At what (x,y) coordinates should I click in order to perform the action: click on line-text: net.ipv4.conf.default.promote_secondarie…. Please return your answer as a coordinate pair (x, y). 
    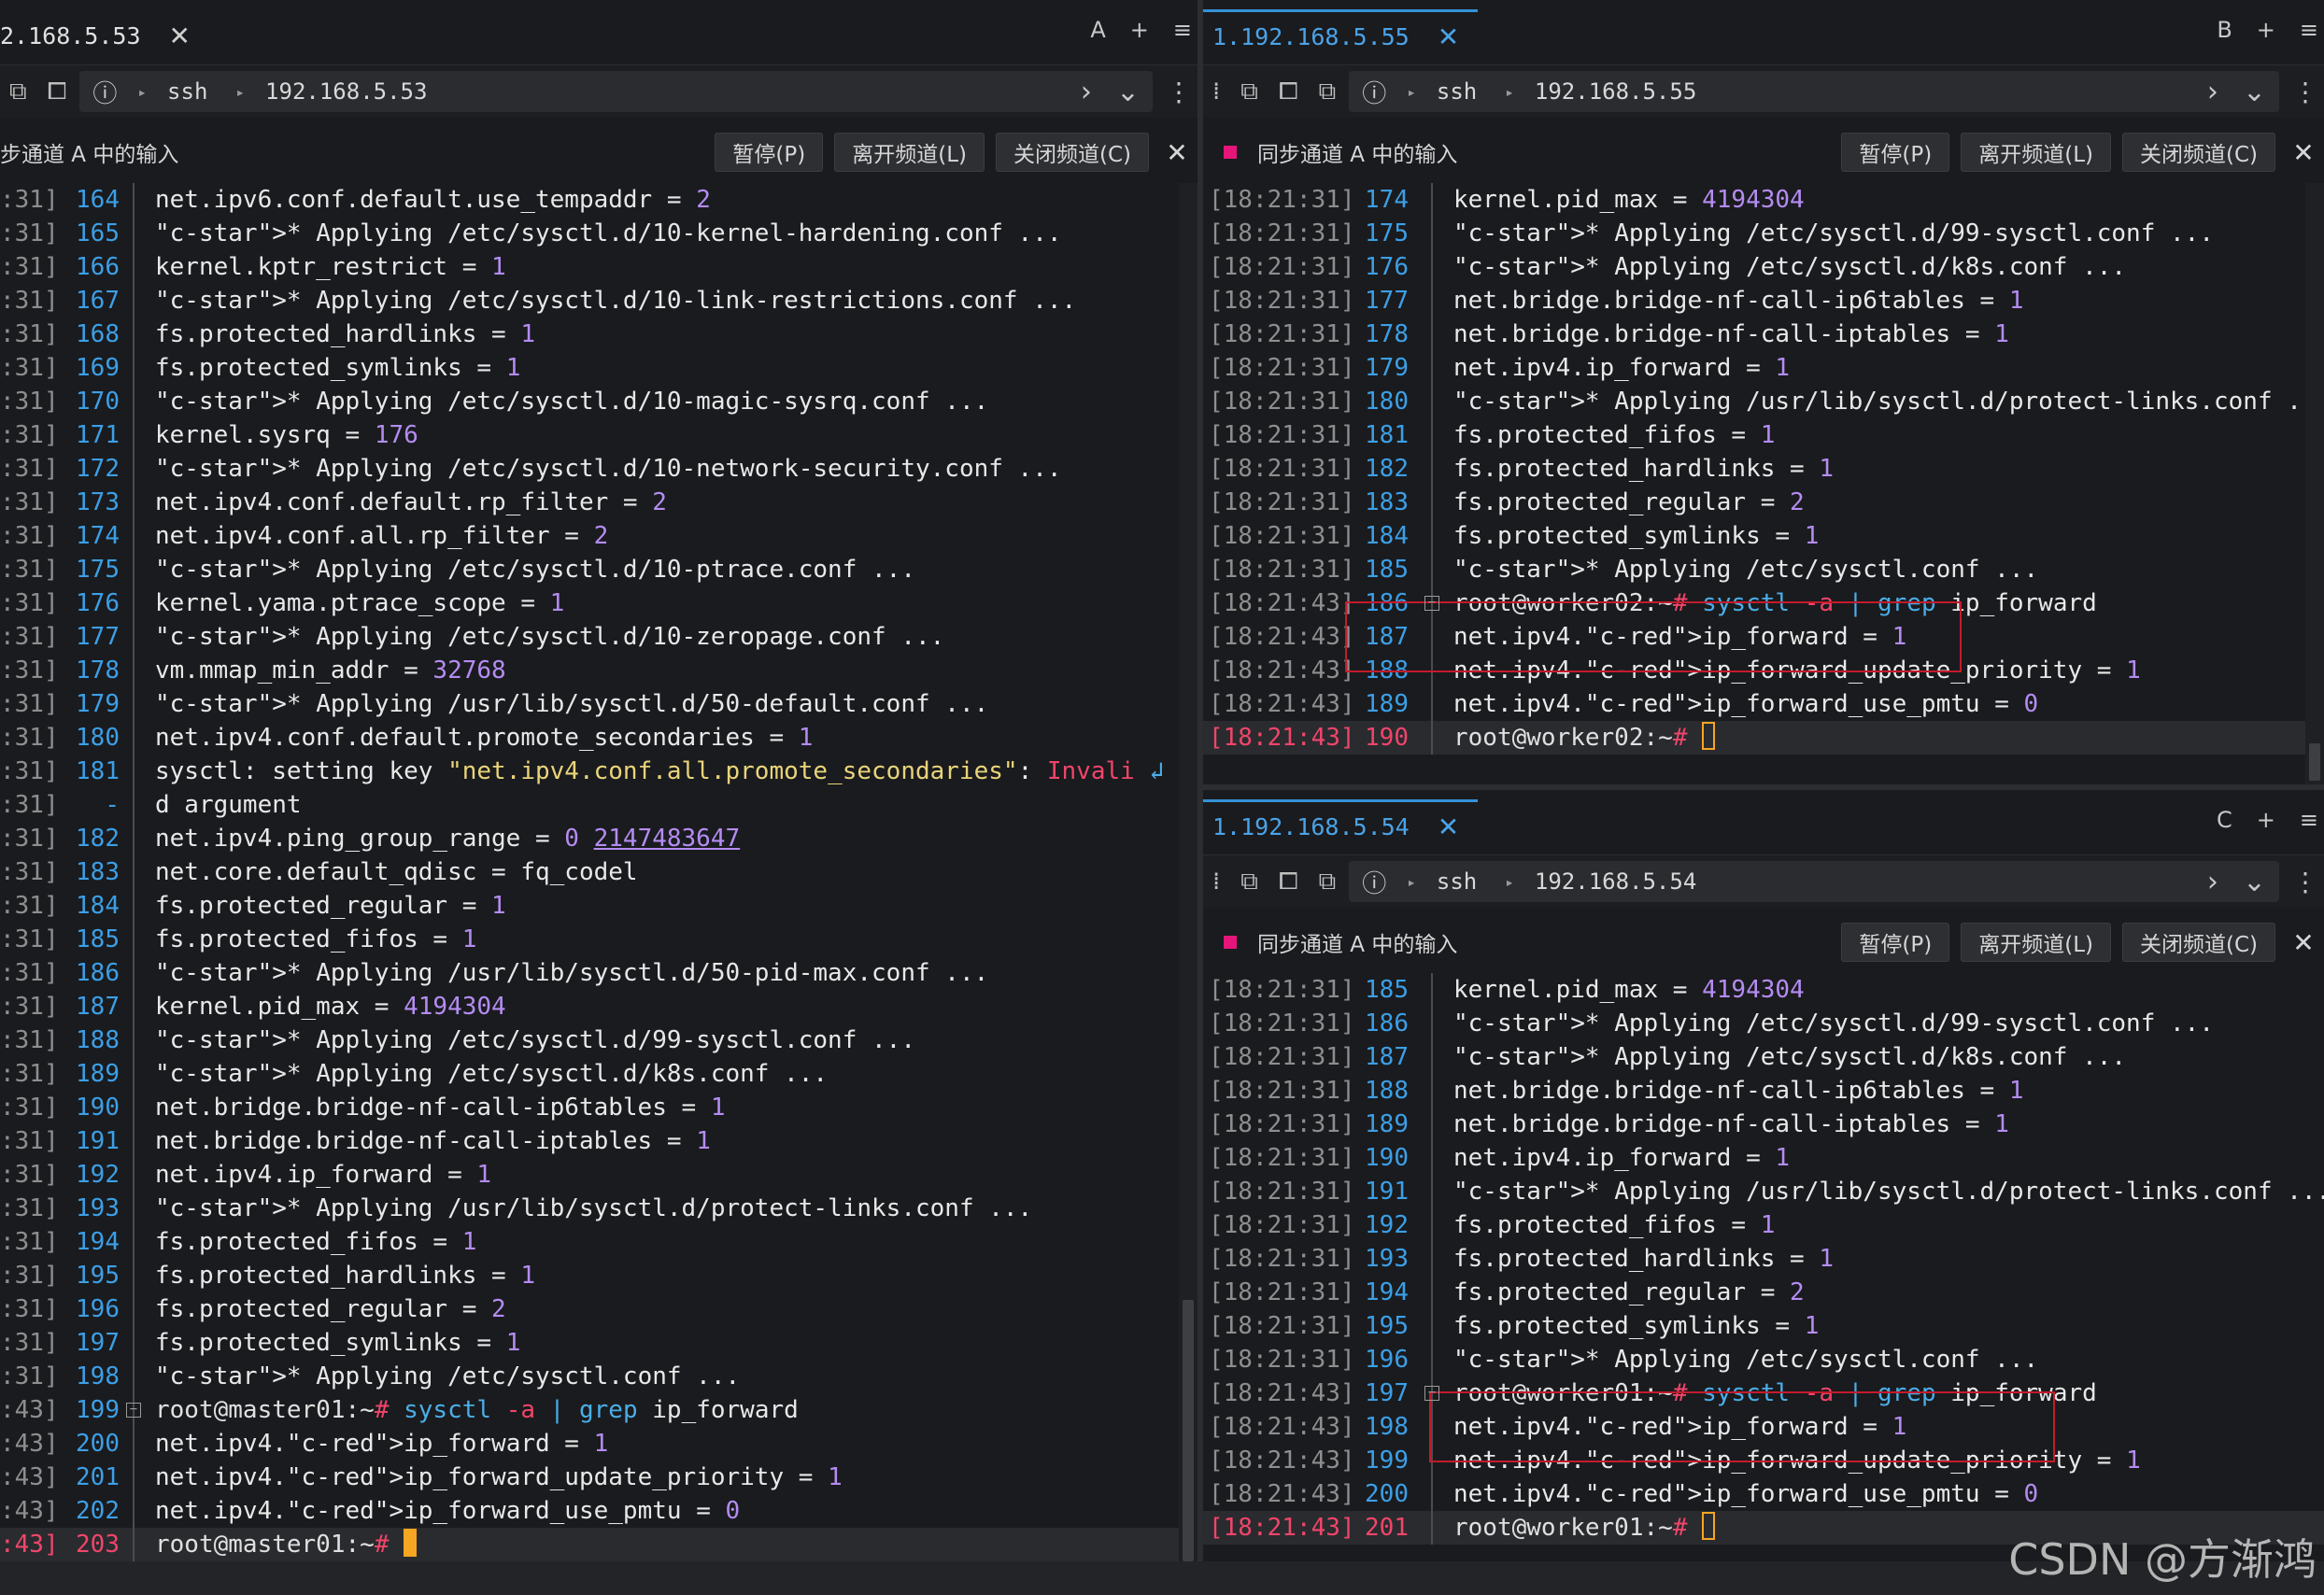
    Looking at the image, I should click on (484, 738).